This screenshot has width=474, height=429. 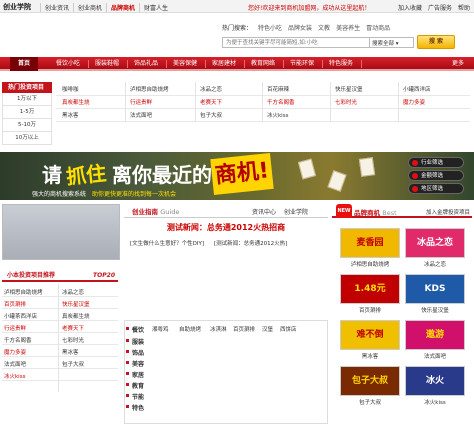 What do you see at coordinates (392, 42) in the screenshot?
I see `search-scope-select: 搜索全部 ▾` at bounding box center [392, 42].